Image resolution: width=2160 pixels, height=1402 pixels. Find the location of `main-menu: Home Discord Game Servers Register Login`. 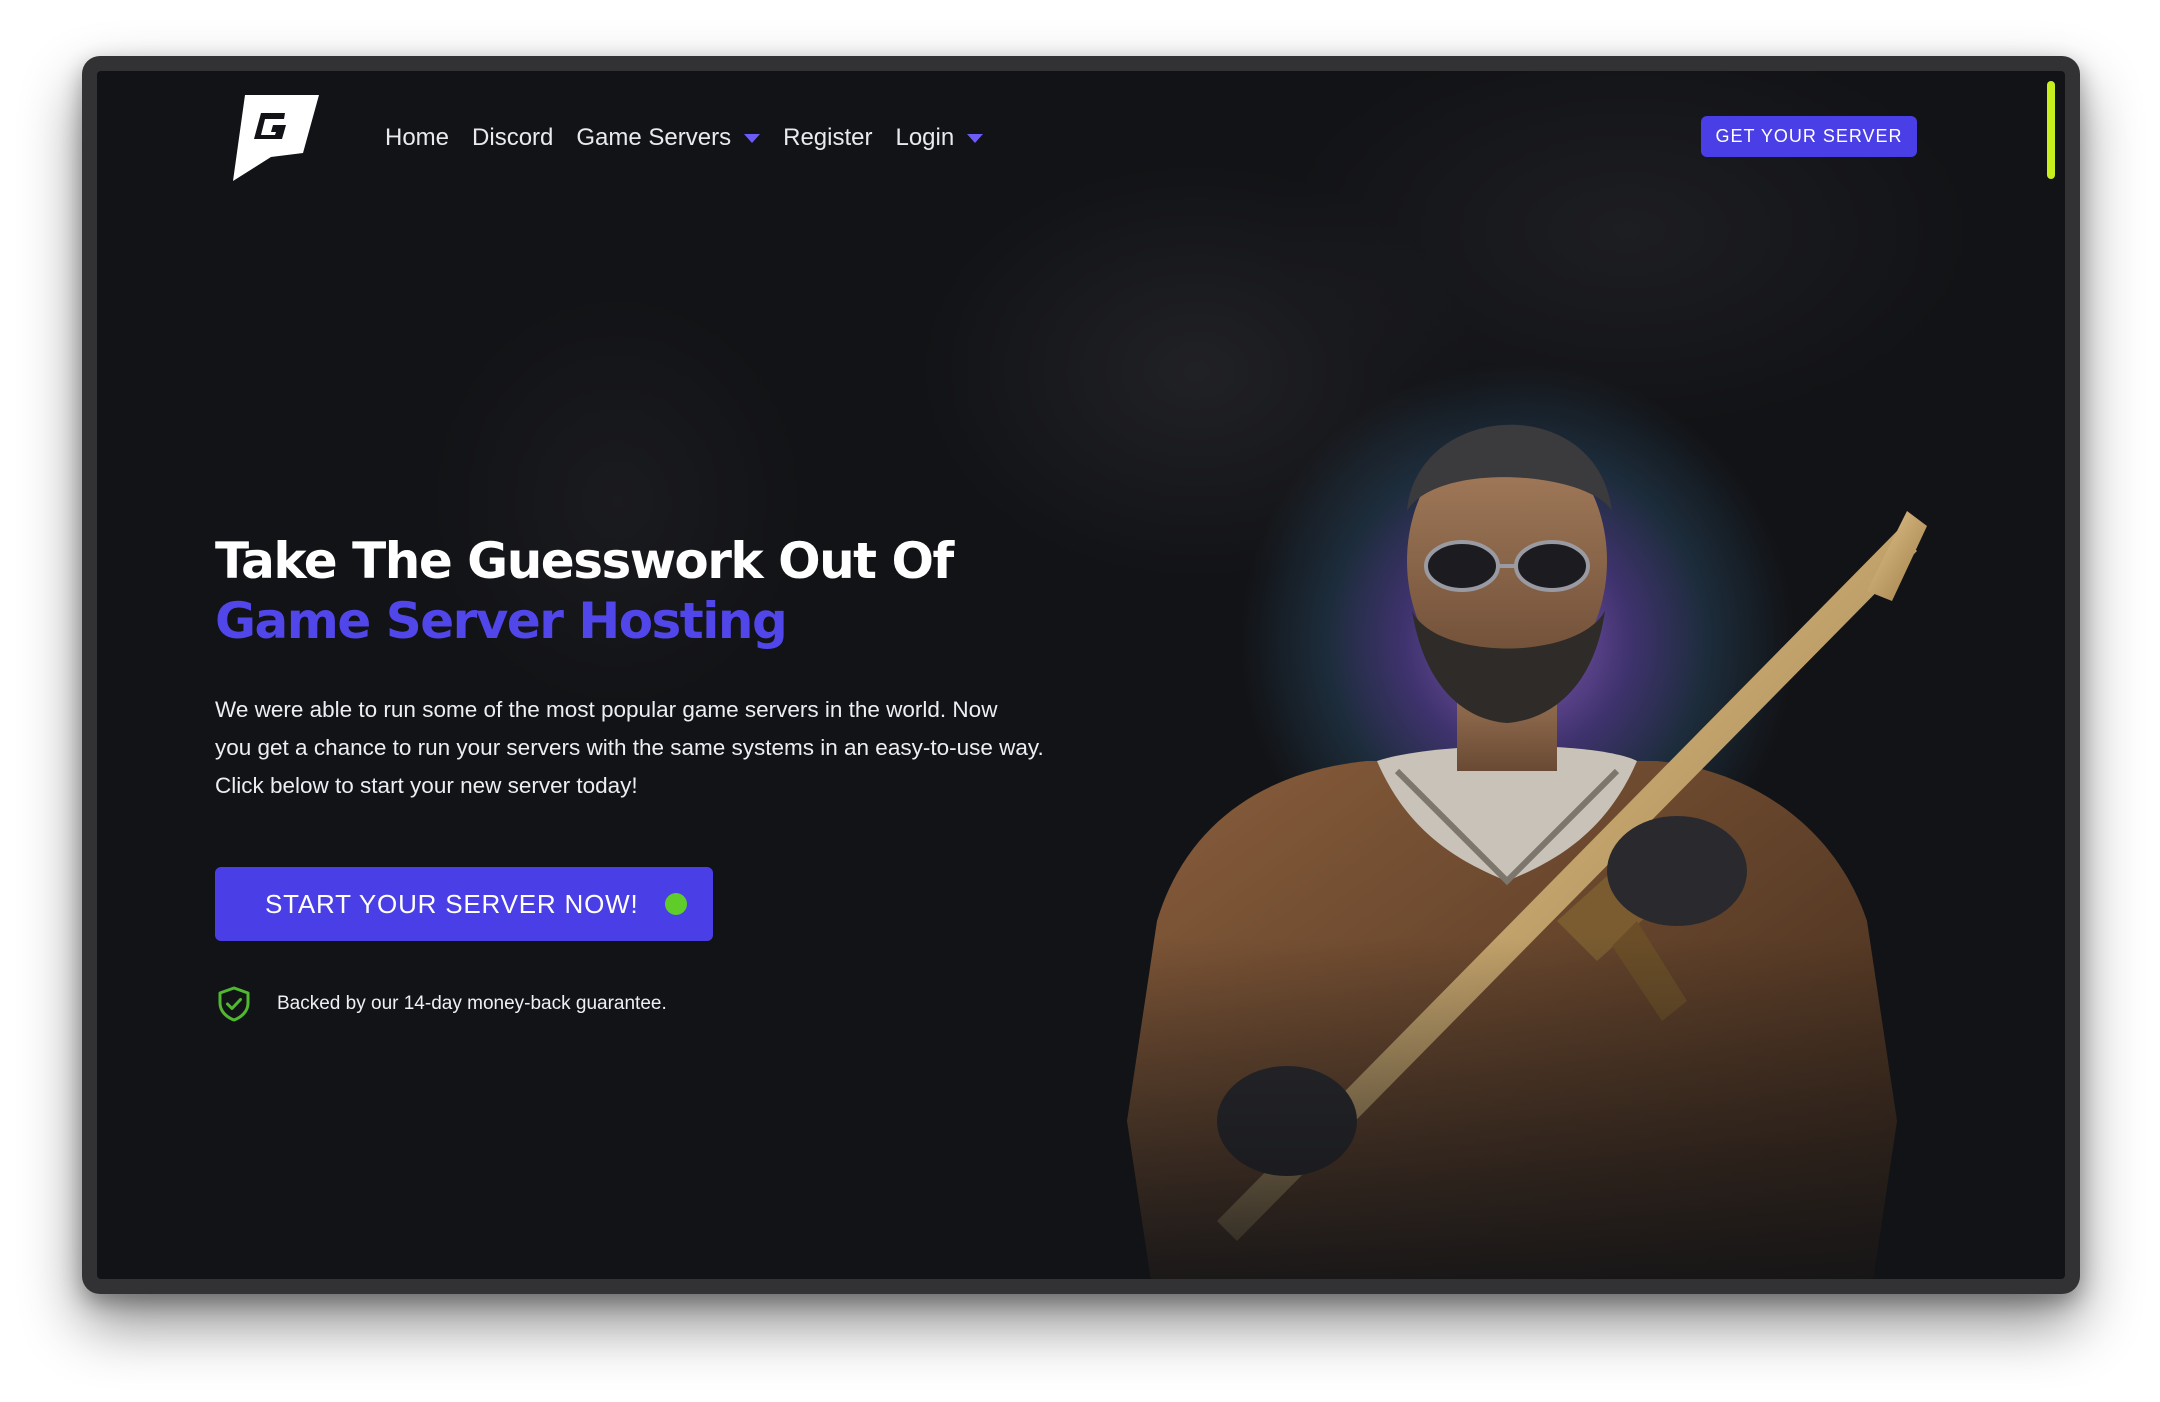

main-menu: Home Discord Game Servers Register Login is located at coordinates (695, 138).